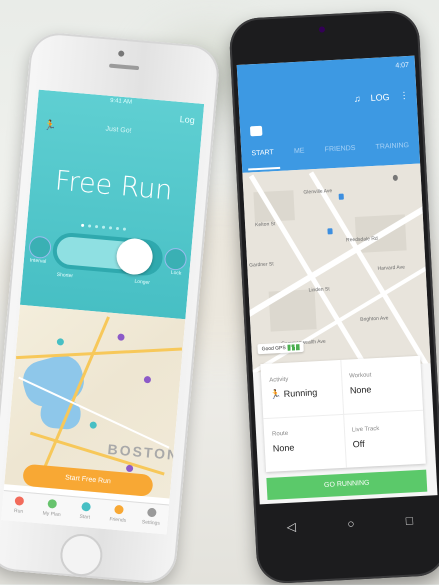 The image size is (439, 585). What do you see at coordinates (151, 519) in the screenshot?
I see `tab-settings: Settings` at bounding box center [151, 519].